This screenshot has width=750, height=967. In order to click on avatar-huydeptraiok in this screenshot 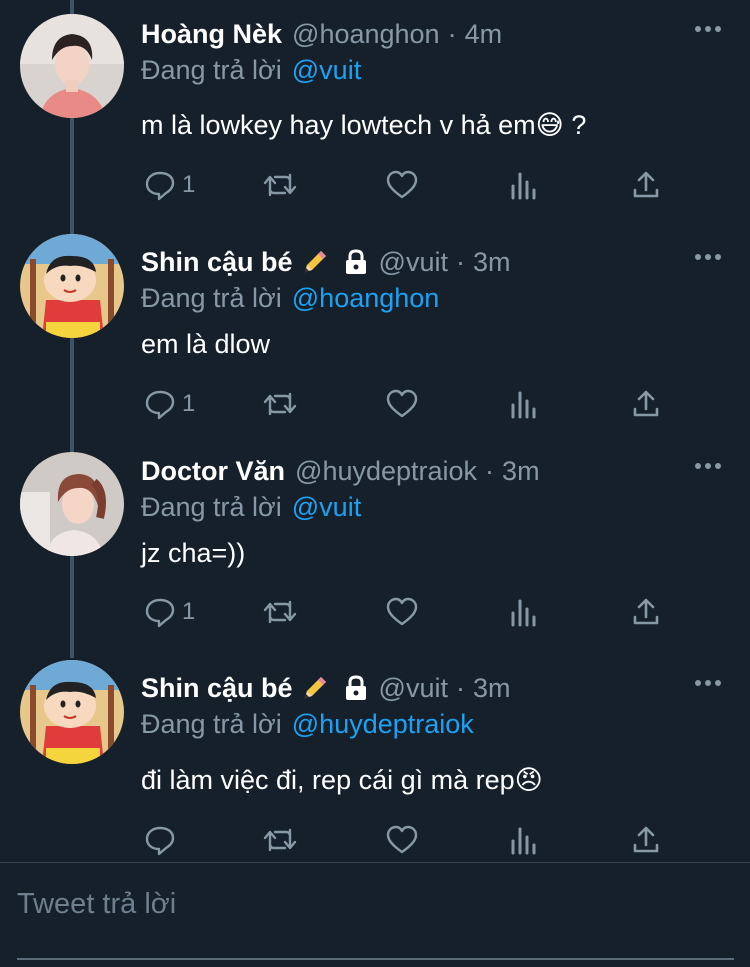, I will do `click(72, 504)`.